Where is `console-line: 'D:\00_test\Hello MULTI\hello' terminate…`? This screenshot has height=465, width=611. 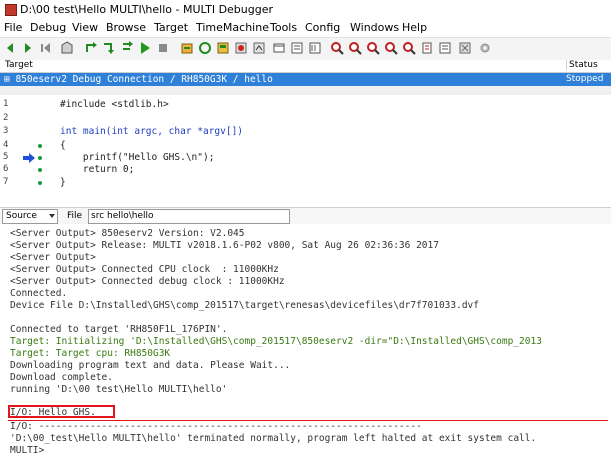
console-line: 'D:\00_test\Hello MULTI\hello' terminate… is located at coordinates (273, 438).